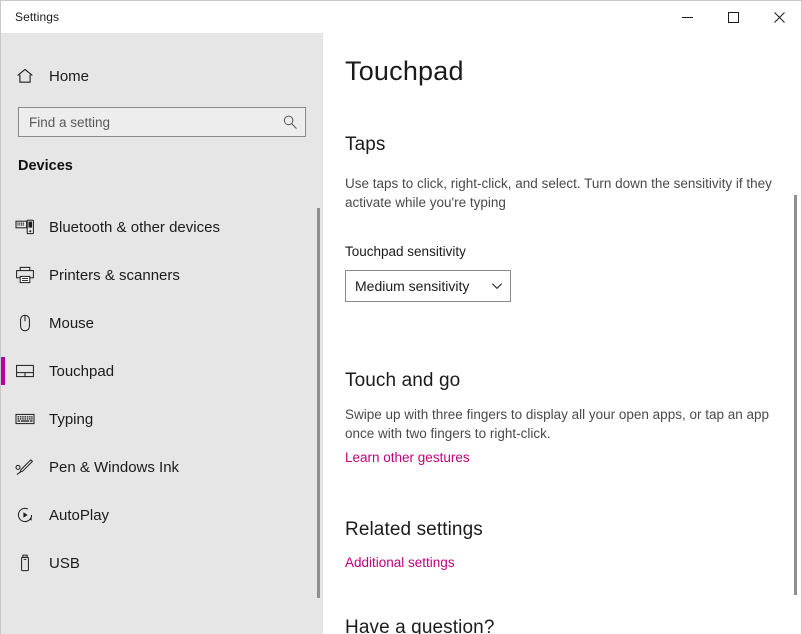  What do you see at coordinates (162, 515) in the screenshot?
I see `sidebar-item-autoplay: AutoPlay` at bounding box center [162, 515].